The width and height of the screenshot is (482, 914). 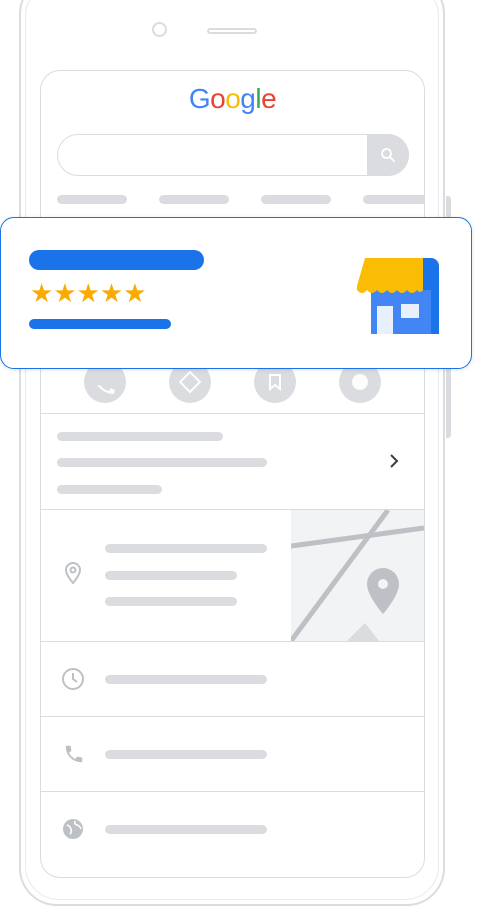 What do you see at coordinates (269, 98) in the screenshot?
I see `logo-letter: e` at bounding box center [269, 98].